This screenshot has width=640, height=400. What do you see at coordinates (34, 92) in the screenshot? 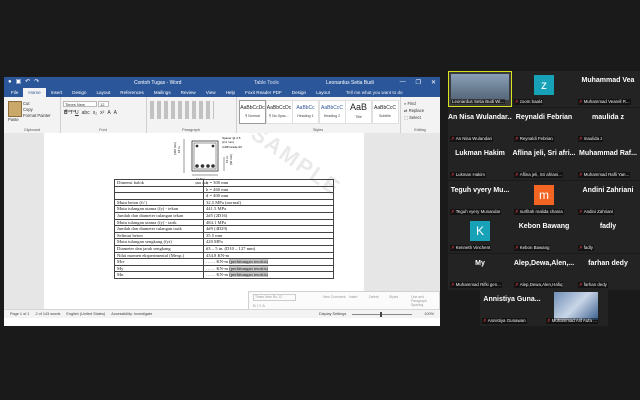
I see `tab-home: Home` at bounding box center [34, 92].